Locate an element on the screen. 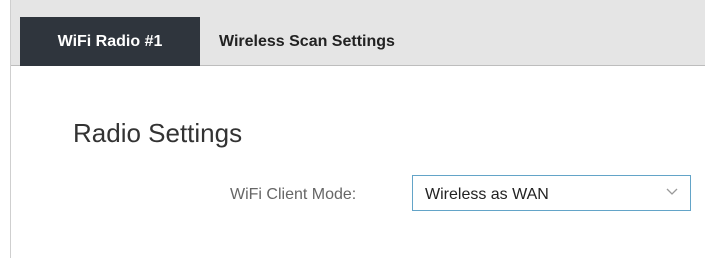  selected-value: Wireless as WAN is located at coordinates (487, 194).